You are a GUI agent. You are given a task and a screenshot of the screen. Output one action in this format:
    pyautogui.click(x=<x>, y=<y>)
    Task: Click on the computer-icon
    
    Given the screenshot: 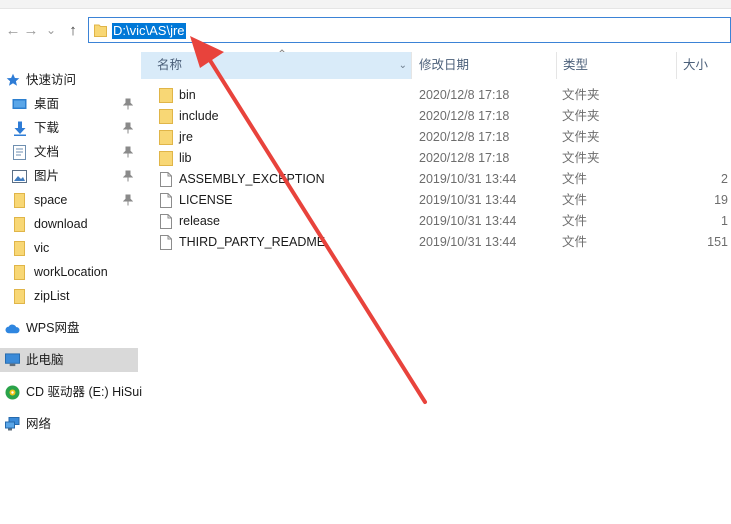 What is the action you would take?
    pyautogui.click(x=12, y=360)
    